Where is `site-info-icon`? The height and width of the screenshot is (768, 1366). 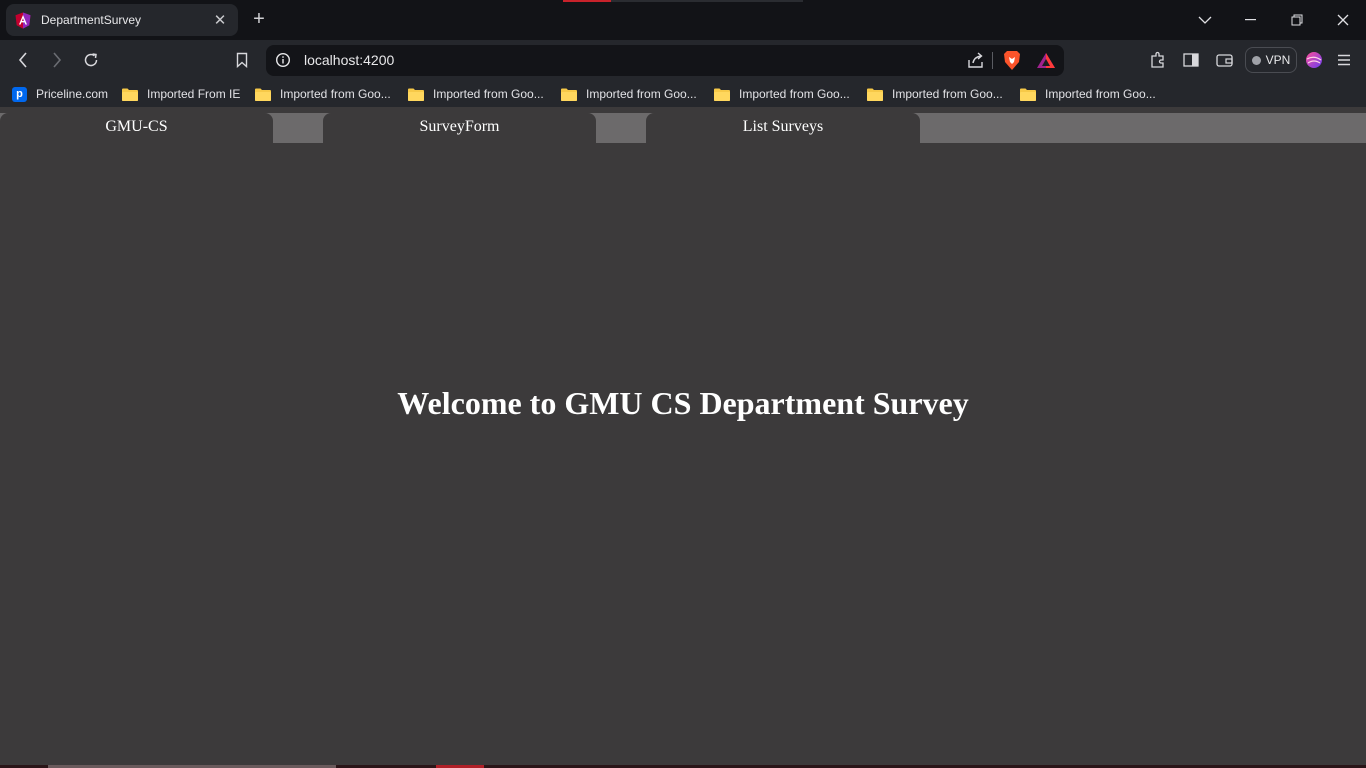
site-info-icon is located at coordinates (283, 60).